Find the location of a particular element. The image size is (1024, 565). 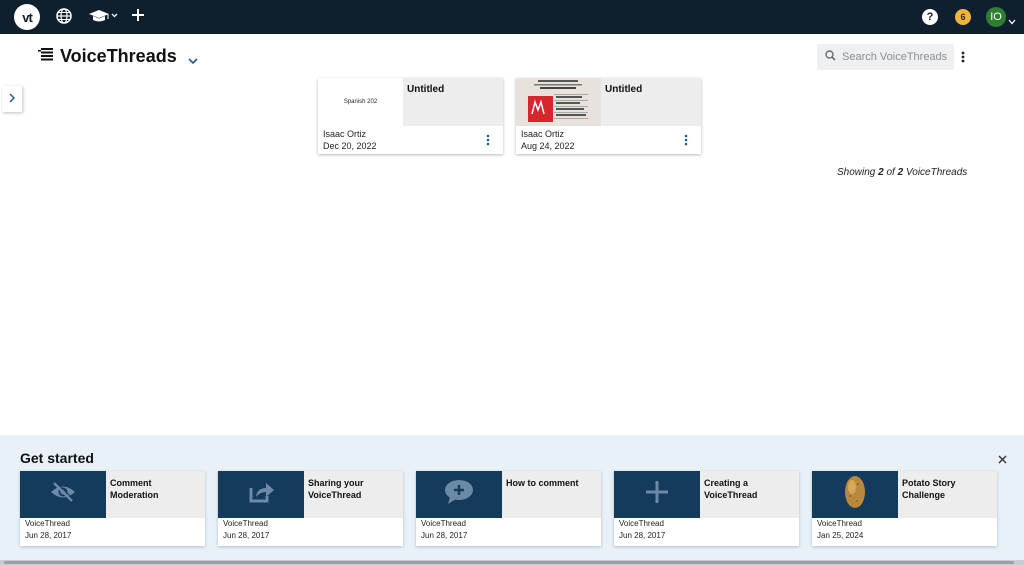

globe-icon is located at coordinates (64, 16).